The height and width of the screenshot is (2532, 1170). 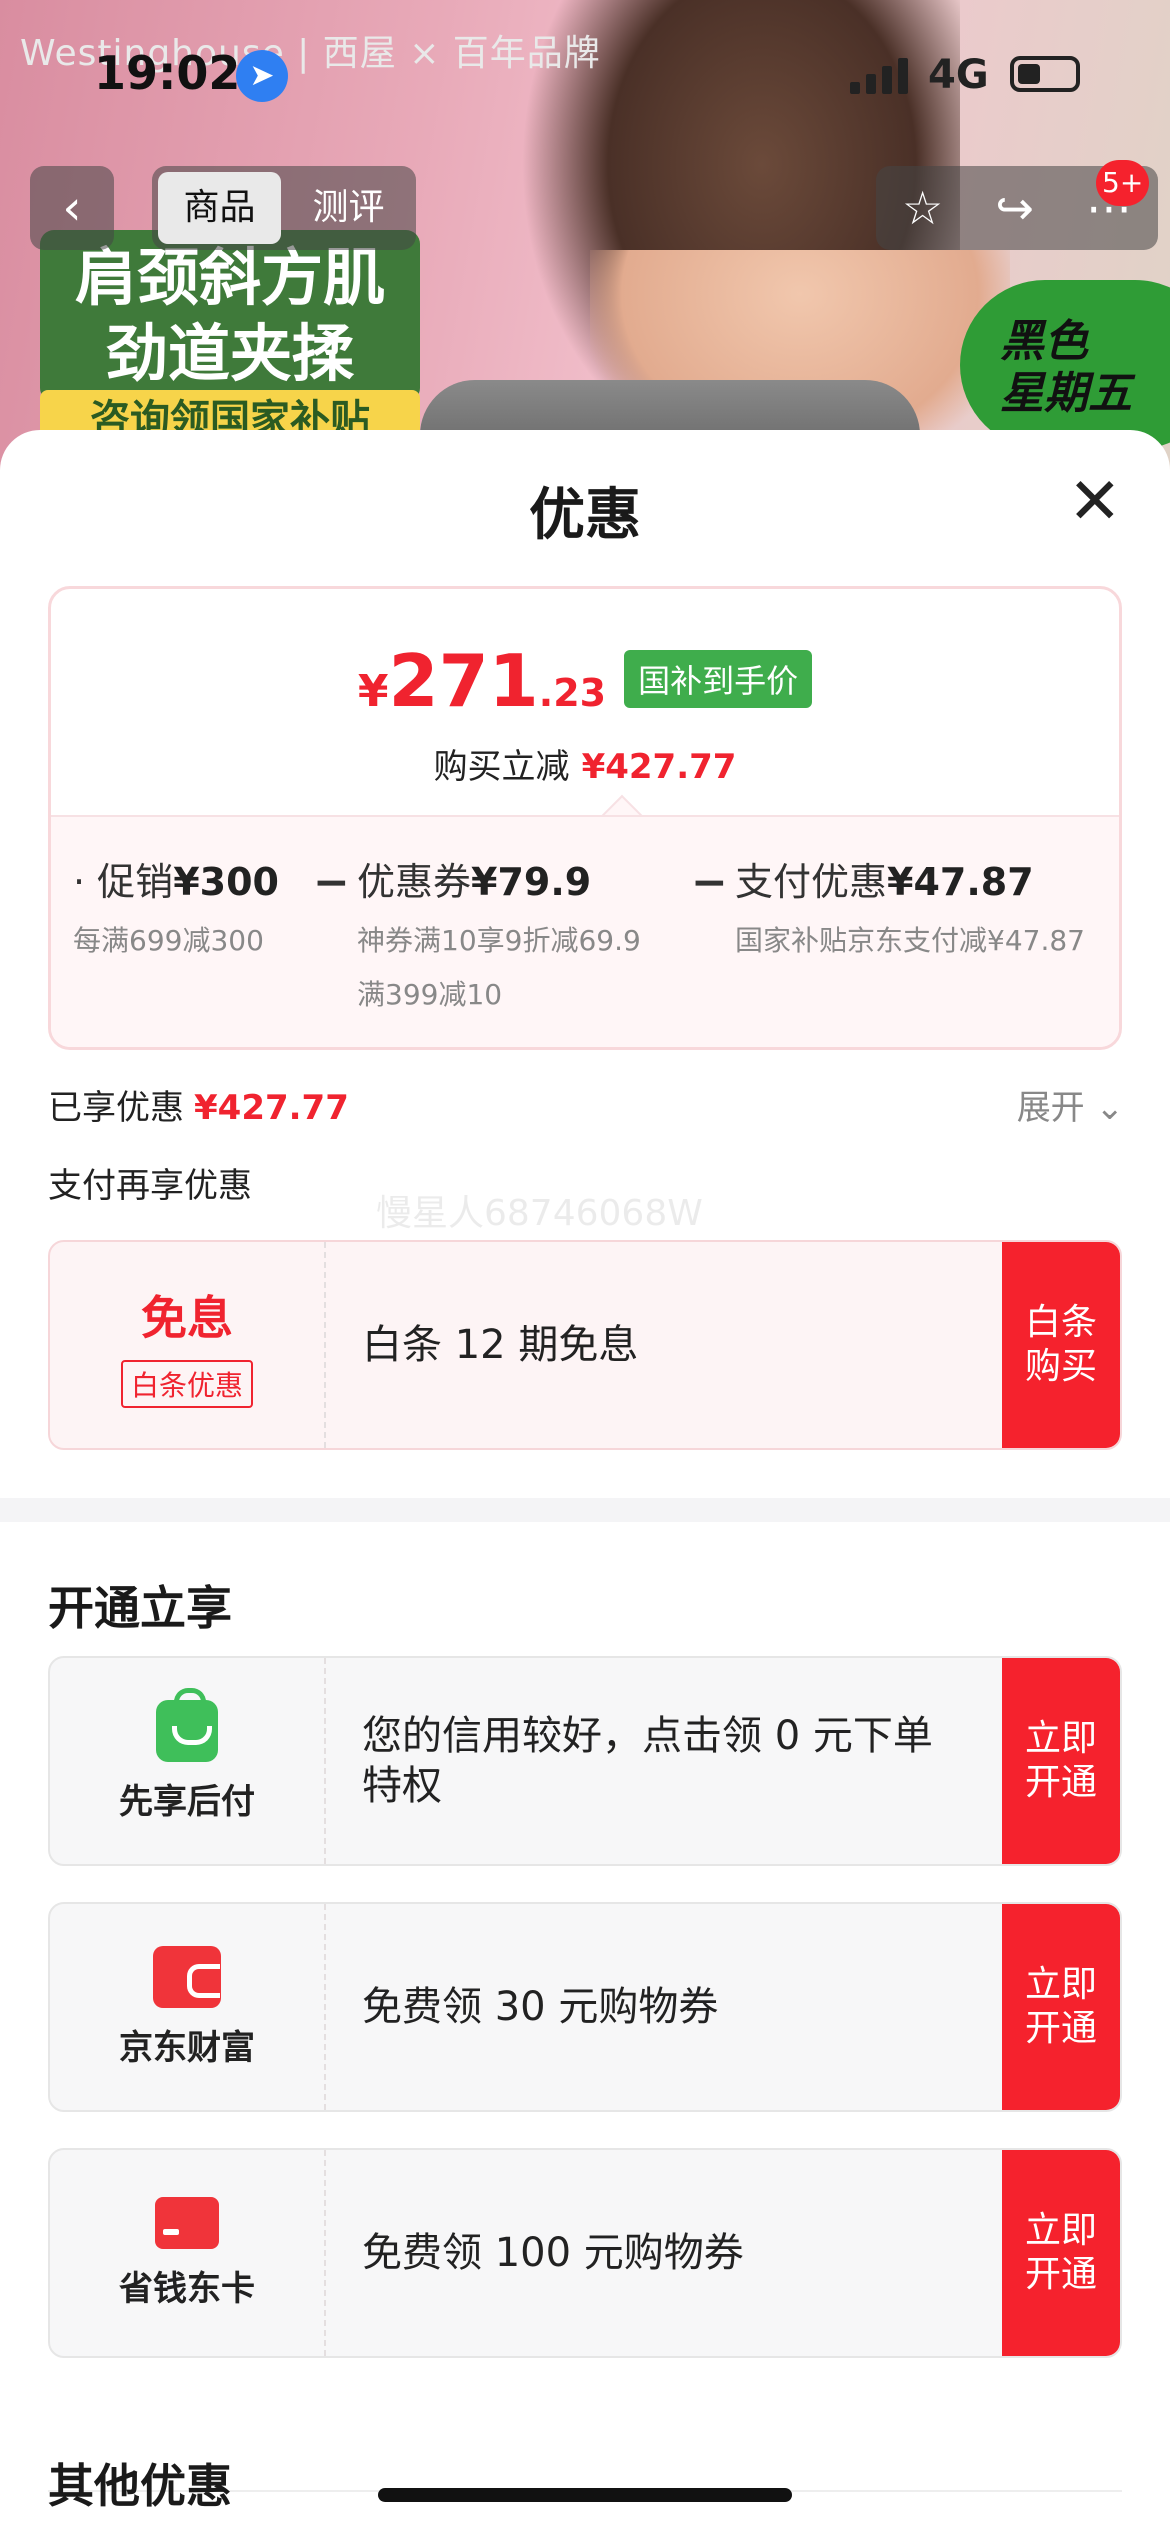 I want to click on open-section-title: 开通立享, so click(x=140, y=1608).